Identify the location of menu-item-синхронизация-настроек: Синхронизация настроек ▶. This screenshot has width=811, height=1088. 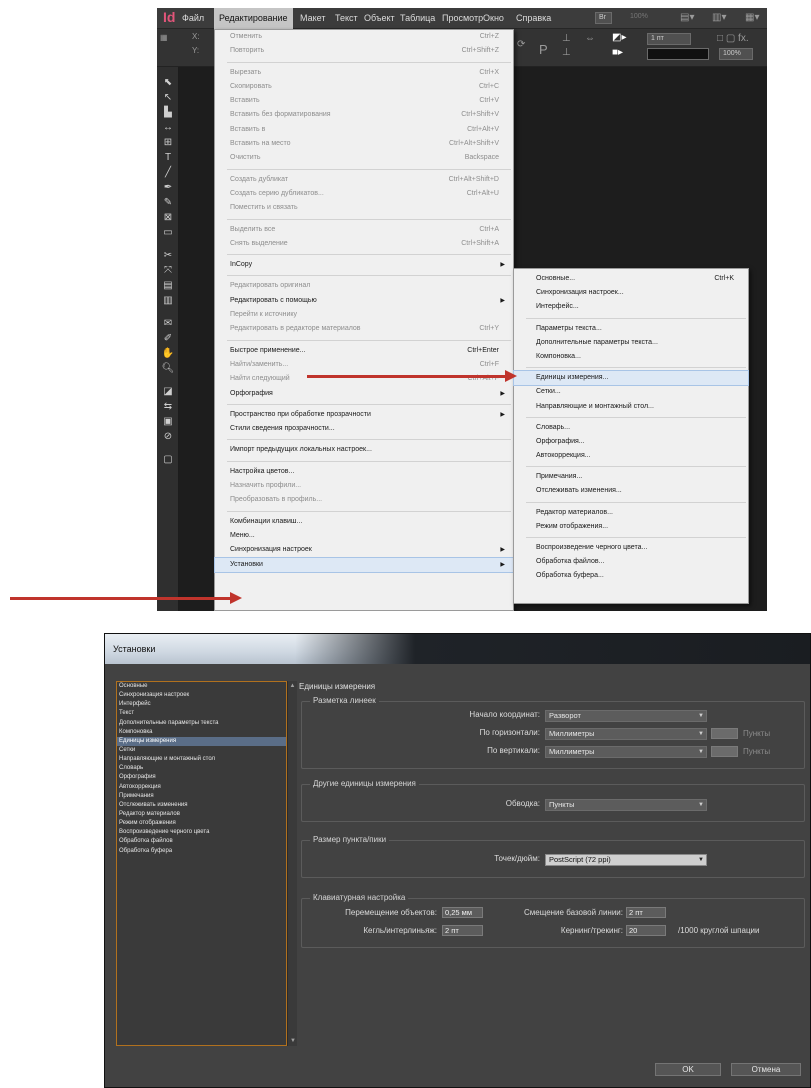
(364, 550).